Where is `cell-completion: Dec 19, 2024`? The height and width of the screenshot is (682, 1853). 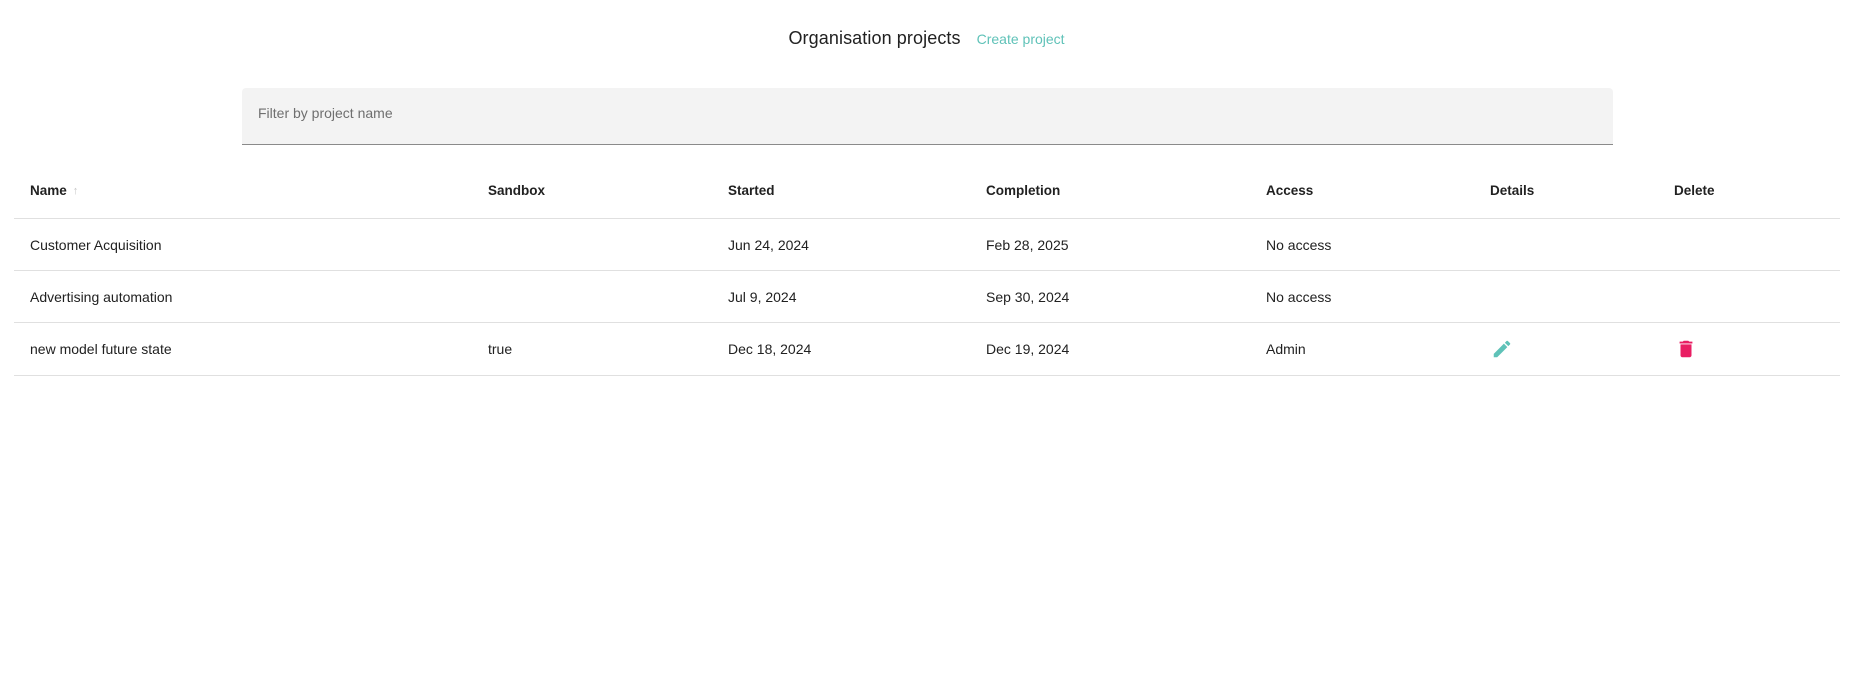
cell-completion: Dec 19, 2024 is located at coordinates (1028, 349).